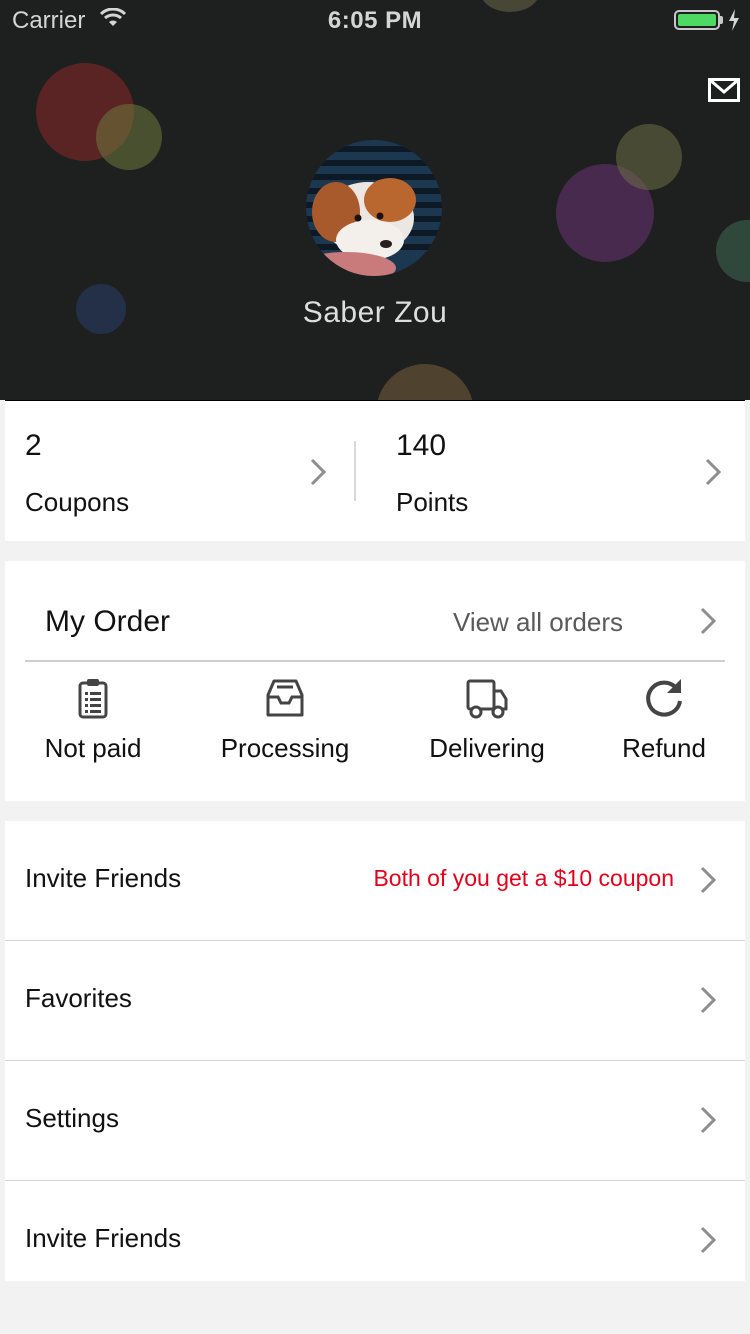 The image size is (750, 1334). I want to click on refresh-icon, so click(664, 698).